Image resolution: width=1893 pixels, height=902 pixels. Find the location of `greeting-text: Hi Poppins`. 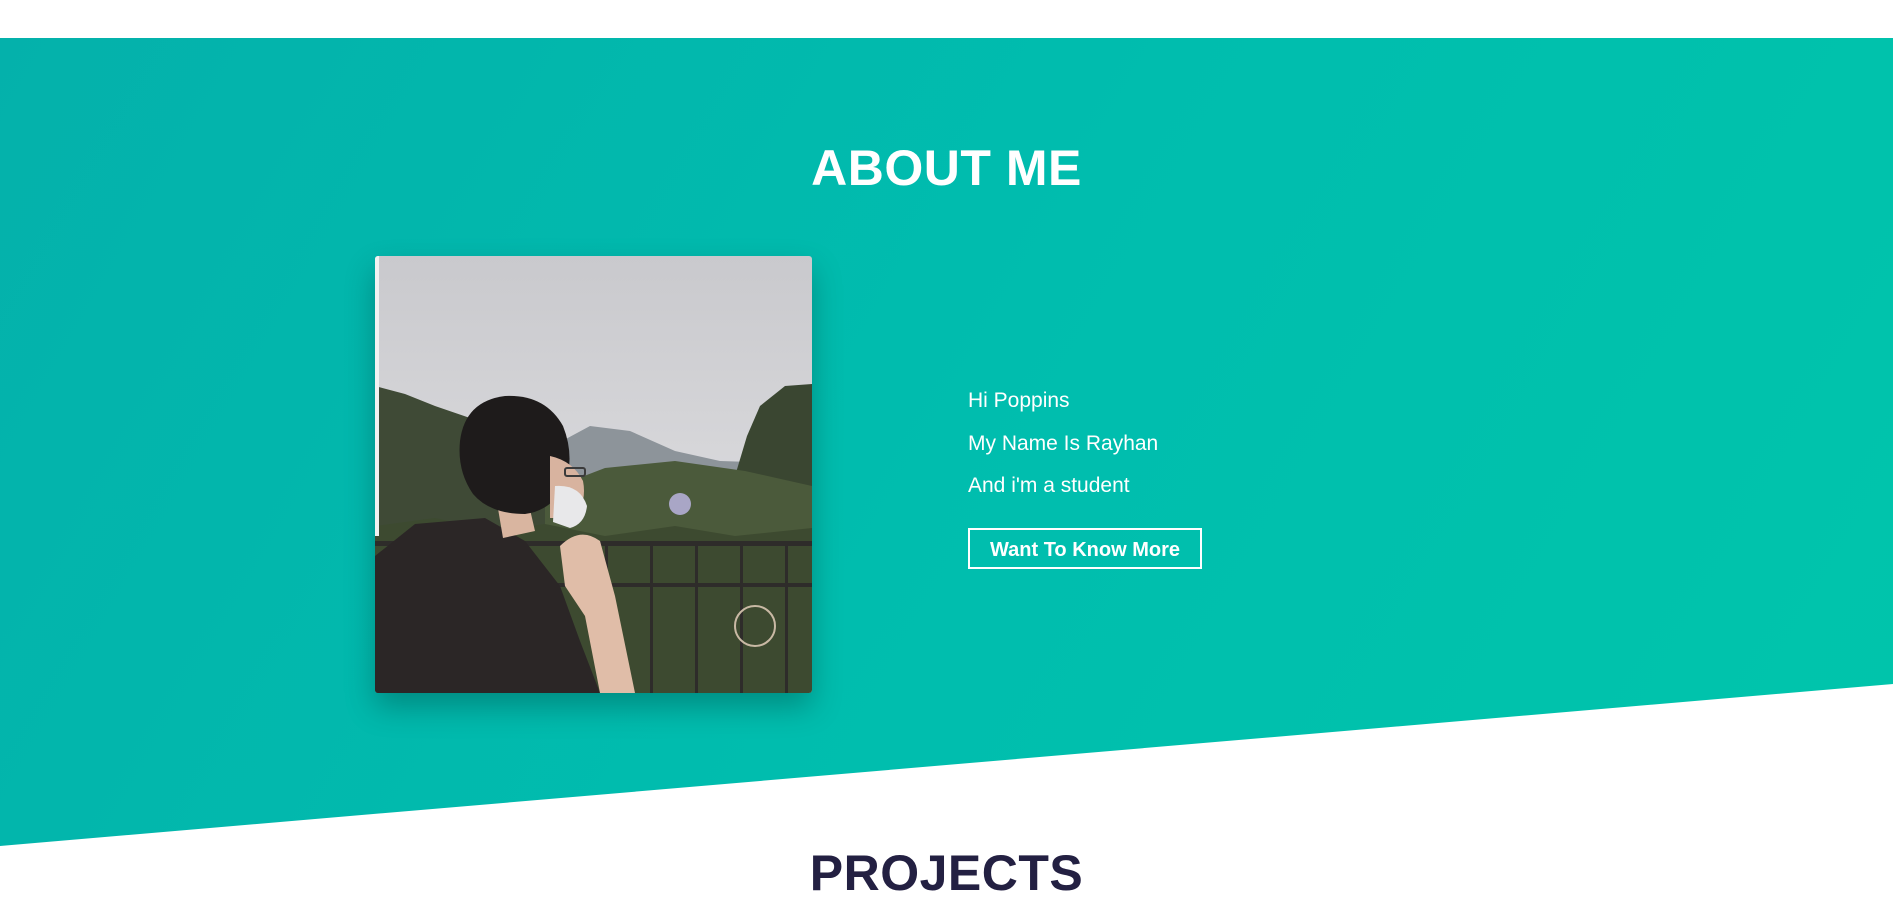

greeting-text: Hi Poppins is located at coordinates (1019, 400).